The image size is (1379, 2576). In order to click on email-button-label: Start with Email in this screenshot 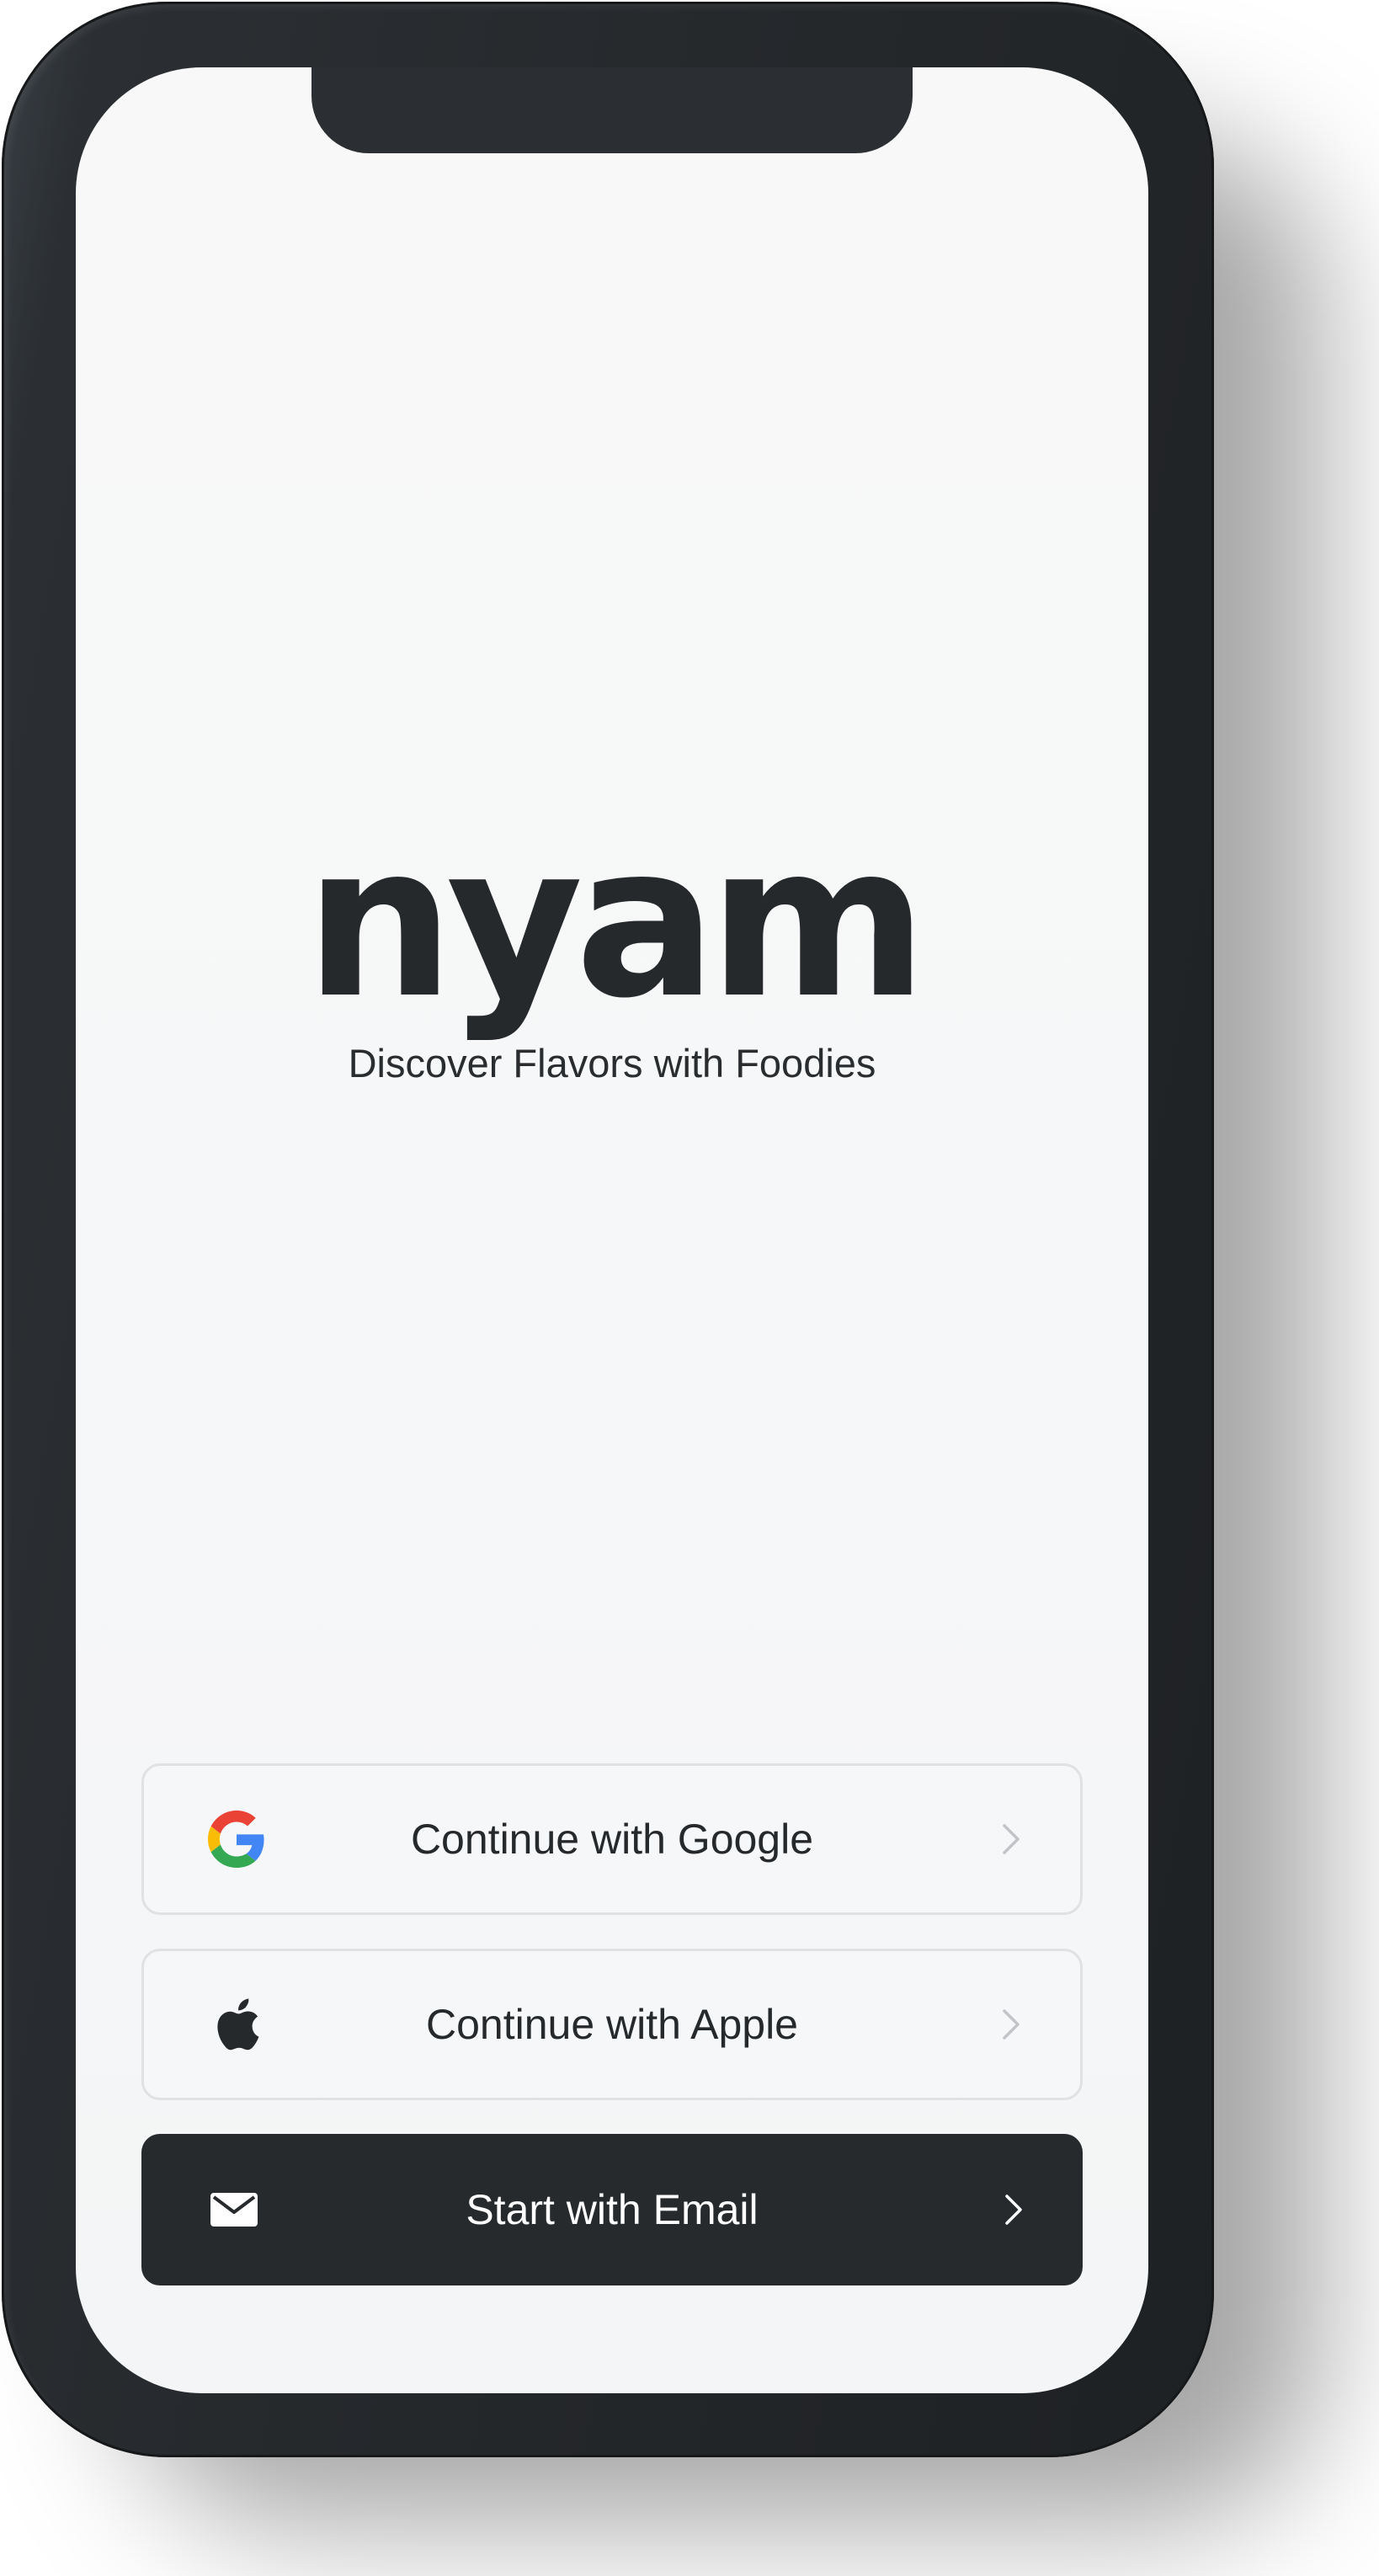, I will do `click(612, 2209)`.